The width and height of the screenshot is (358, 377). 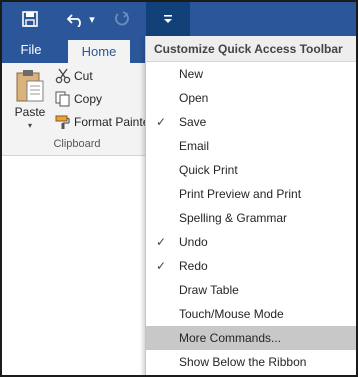 I want to click on menu-item-label: Save, so click(x=193, y=122).